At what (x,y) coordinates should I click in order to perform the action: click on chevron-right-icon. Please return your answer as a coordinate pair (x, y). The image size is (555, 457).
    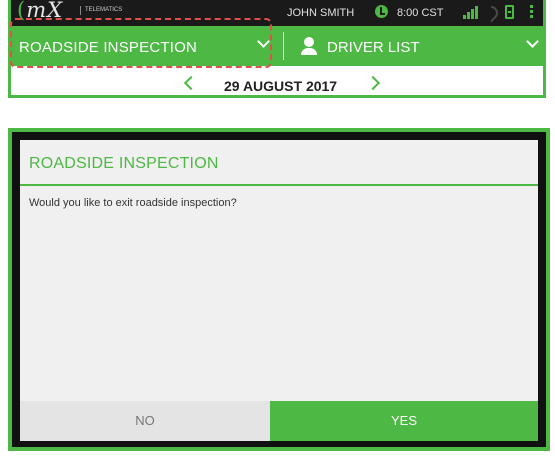
    Looking at the image, I should click on (373, 83).